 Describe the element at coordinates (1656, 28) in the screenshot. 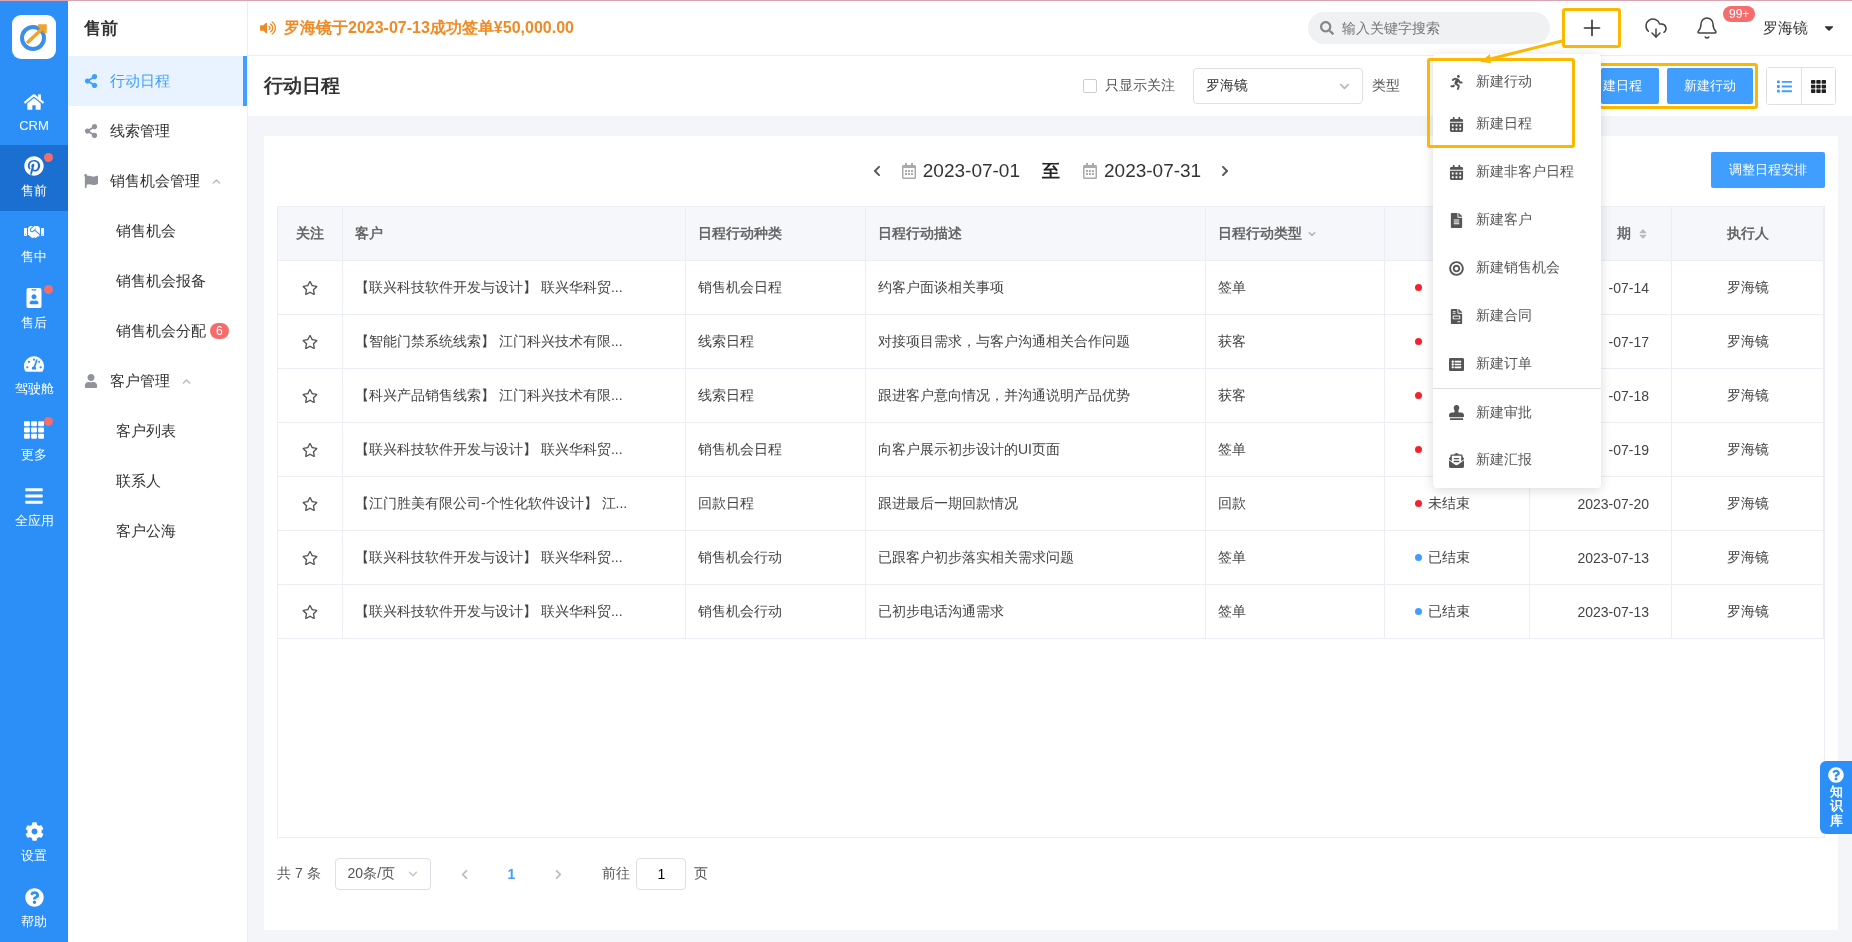

I see `cloud-download-icon` at that location.